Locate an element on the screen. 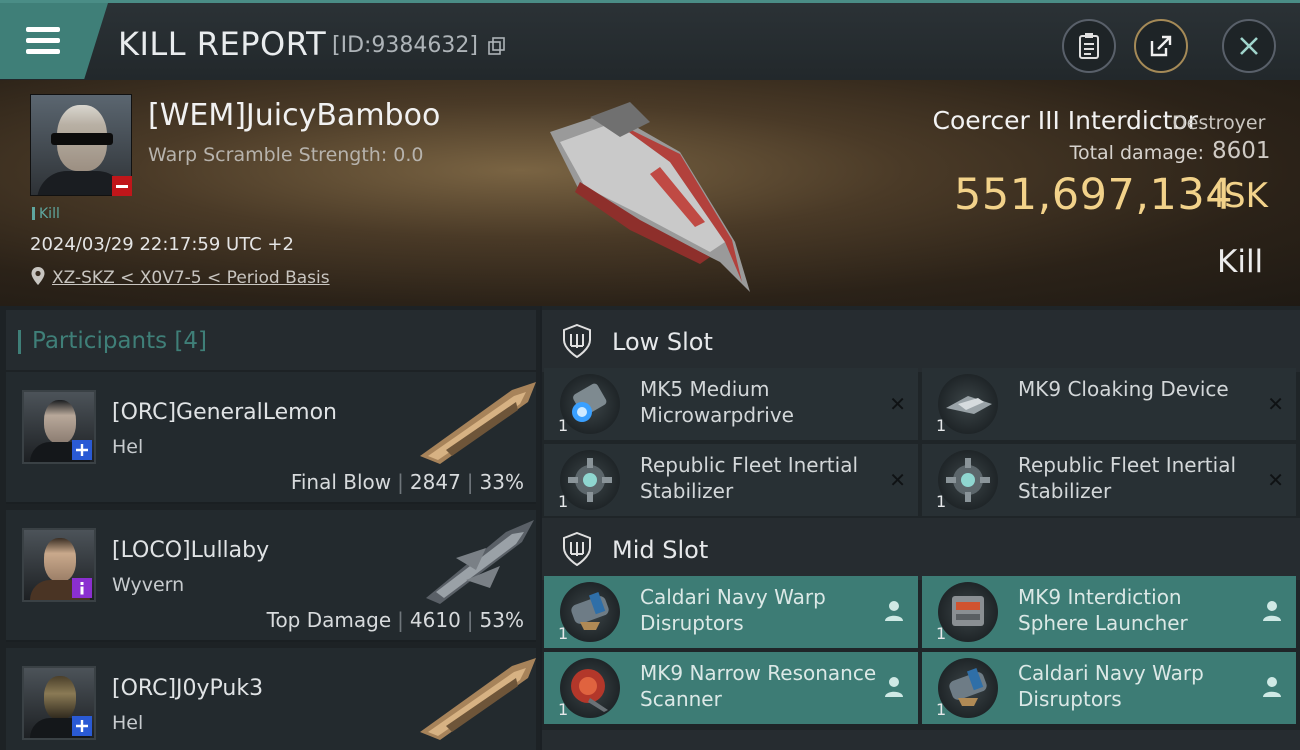 This screenshot has height=750, width=1300. share-icon is located at coordinates (1161, 46).